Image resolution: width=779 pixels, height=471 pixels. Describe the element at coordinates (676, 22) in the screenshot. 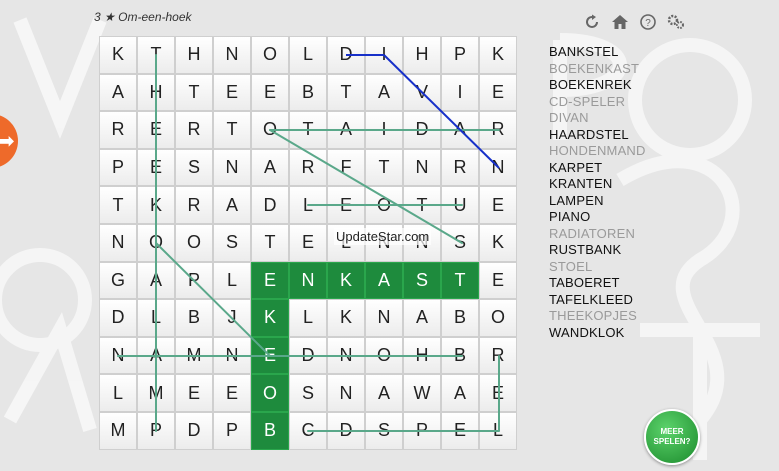

I see `settings-icon` at that location.